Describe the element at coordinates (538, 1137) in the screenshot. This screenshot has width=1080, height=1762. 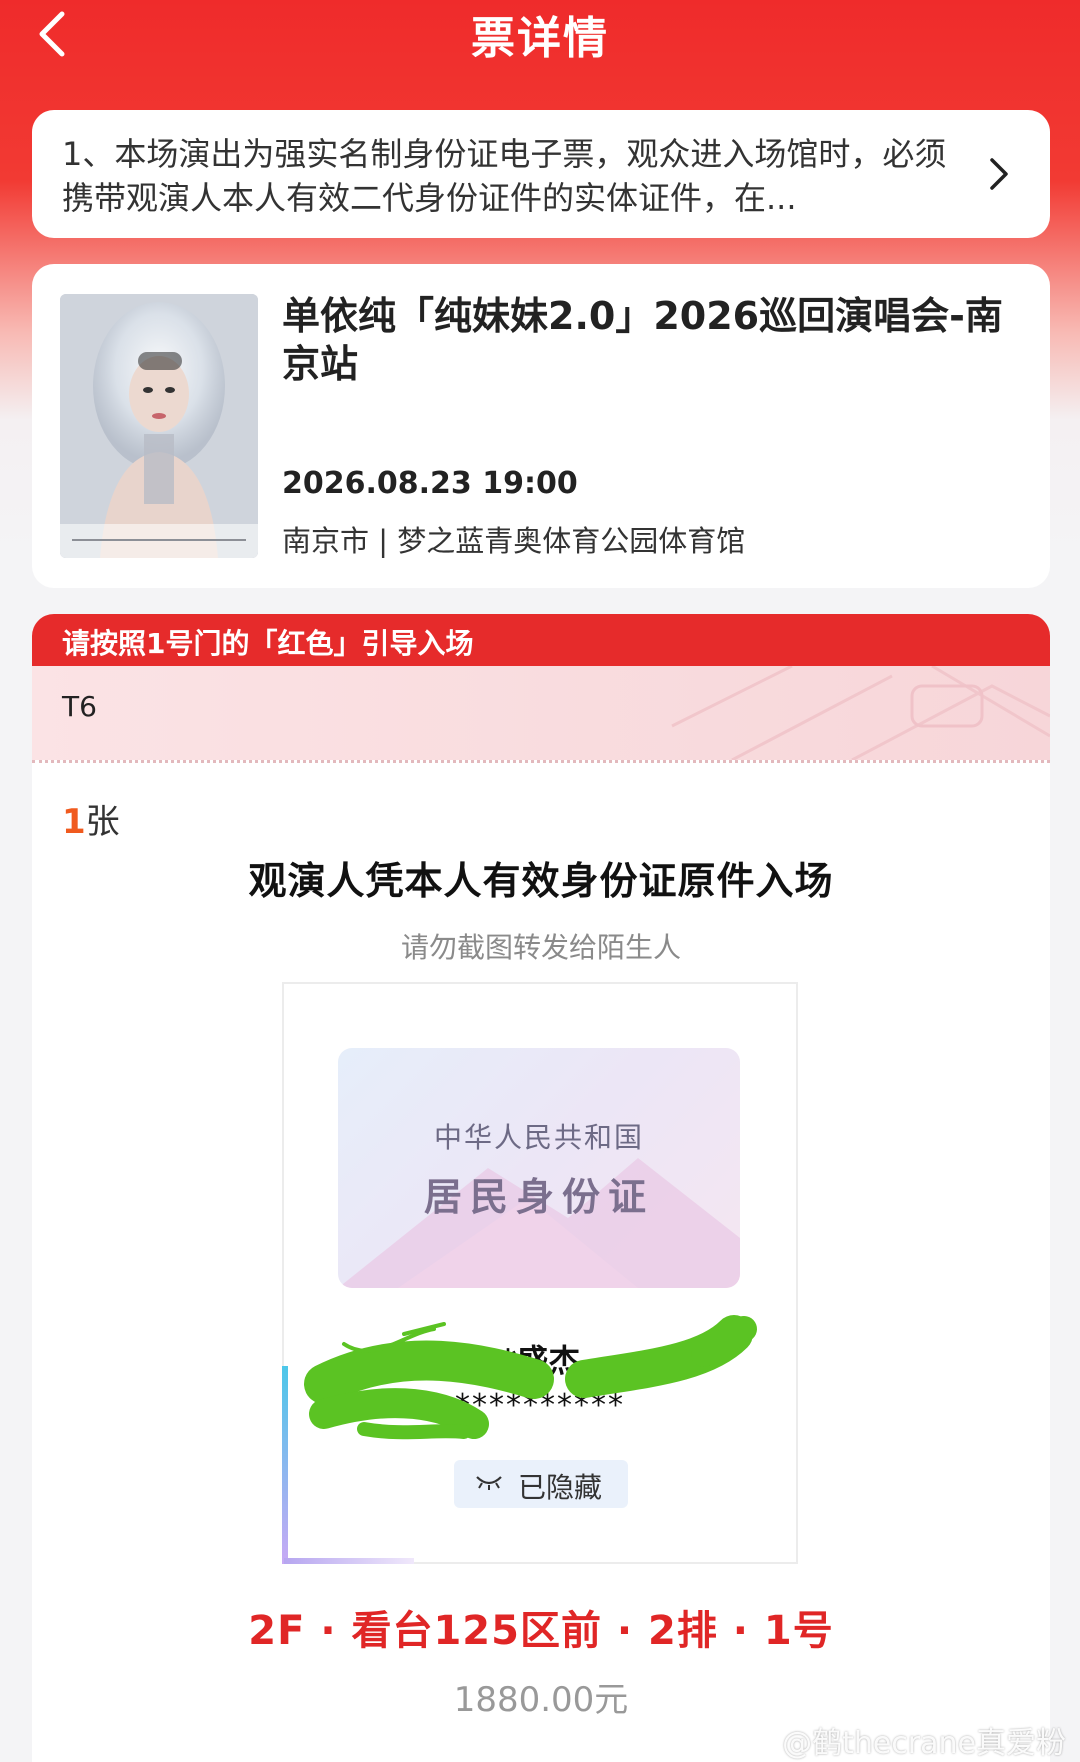
I see `id-card-country: 中华人民共和国` at that location.